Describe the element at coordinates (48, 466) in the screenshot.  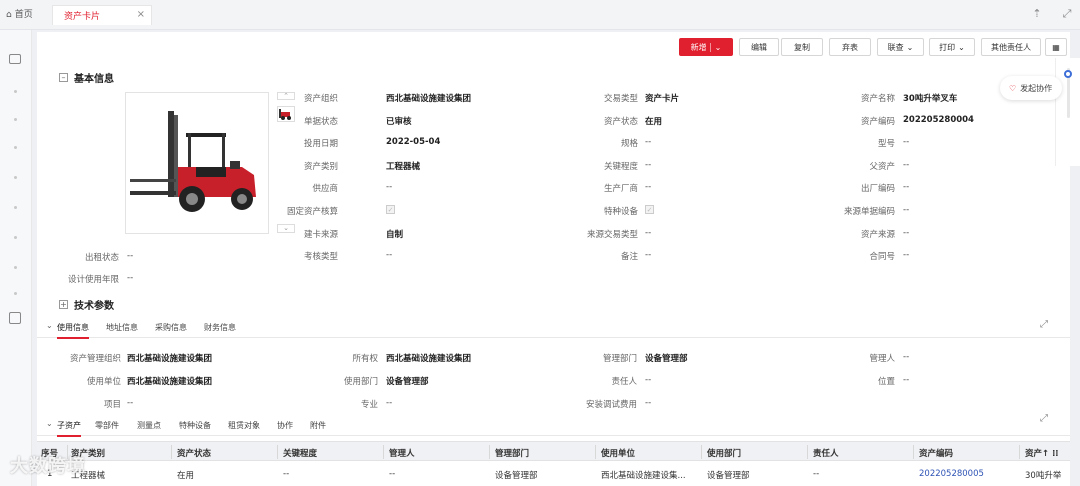
I see `watermark: 大数跨境` at that location.